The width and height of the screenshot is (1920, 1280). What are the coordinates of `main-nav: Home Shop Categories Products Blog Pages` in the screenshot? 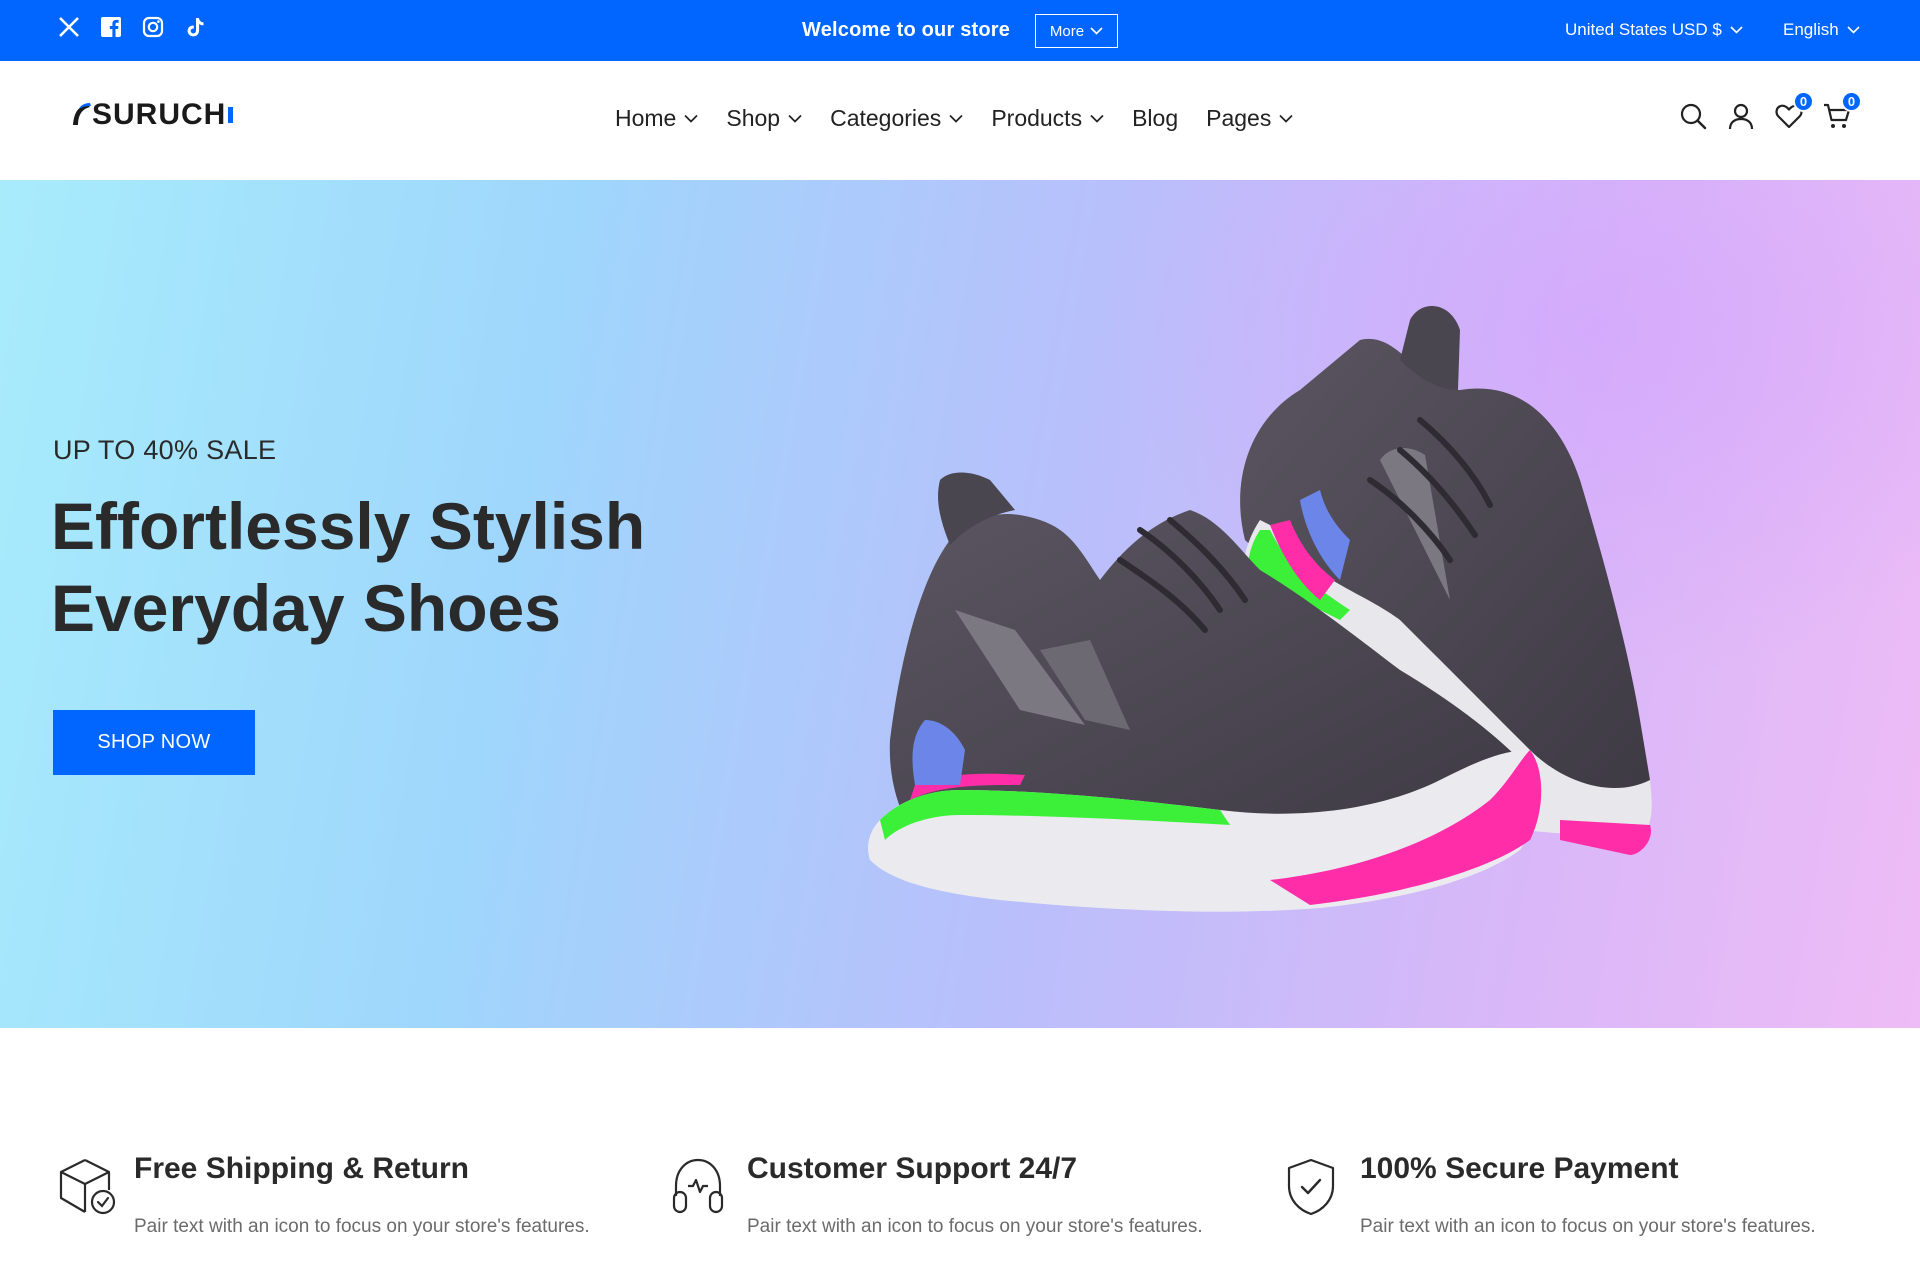 It's located at (968, 118).